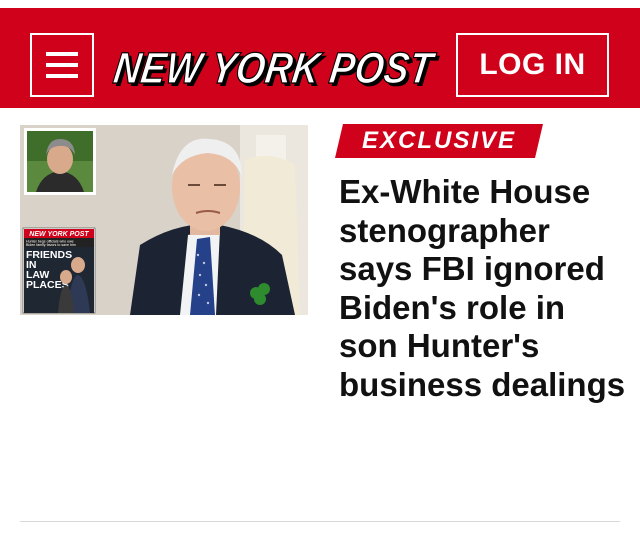 Image resolution: width=640 pixels, height=545 pixels. I want to click on svg-text: NEW YORK POST, so click(59, 234).